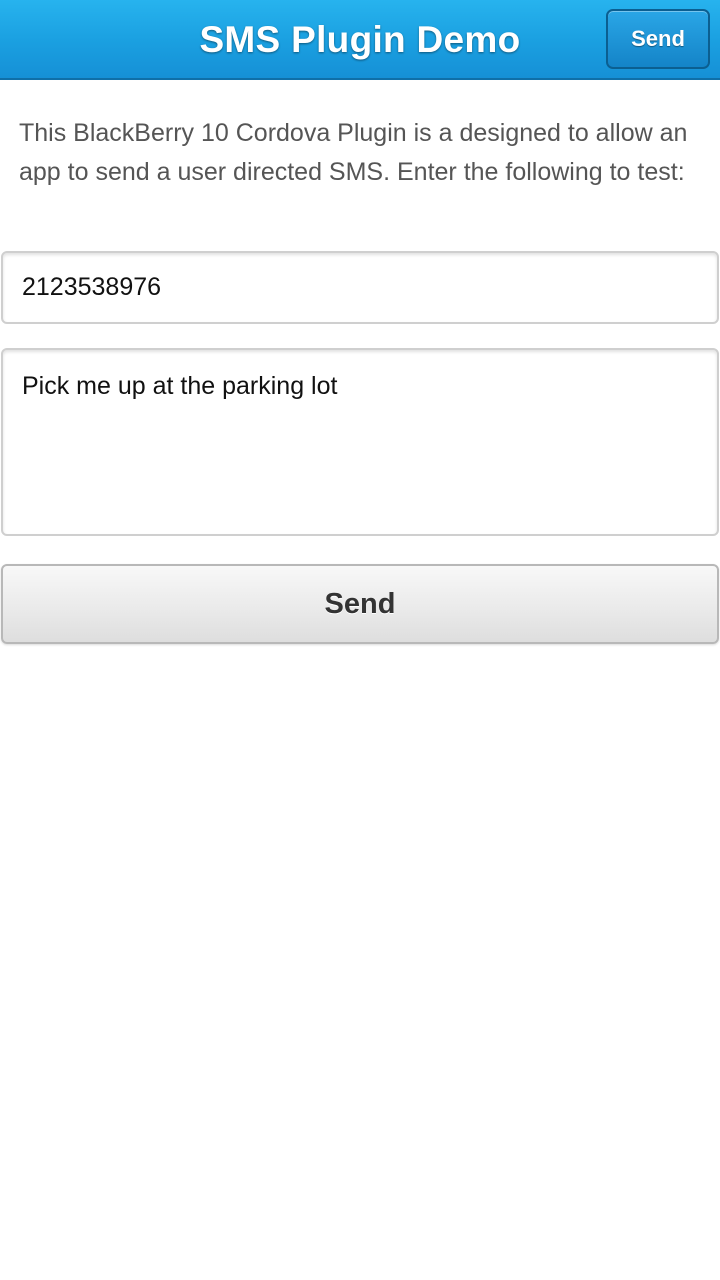 This screenshot has width=720, height=1280. Describe the element at coordinates (360, 604) in the screenshot. I see `send-button: Send` at that location.